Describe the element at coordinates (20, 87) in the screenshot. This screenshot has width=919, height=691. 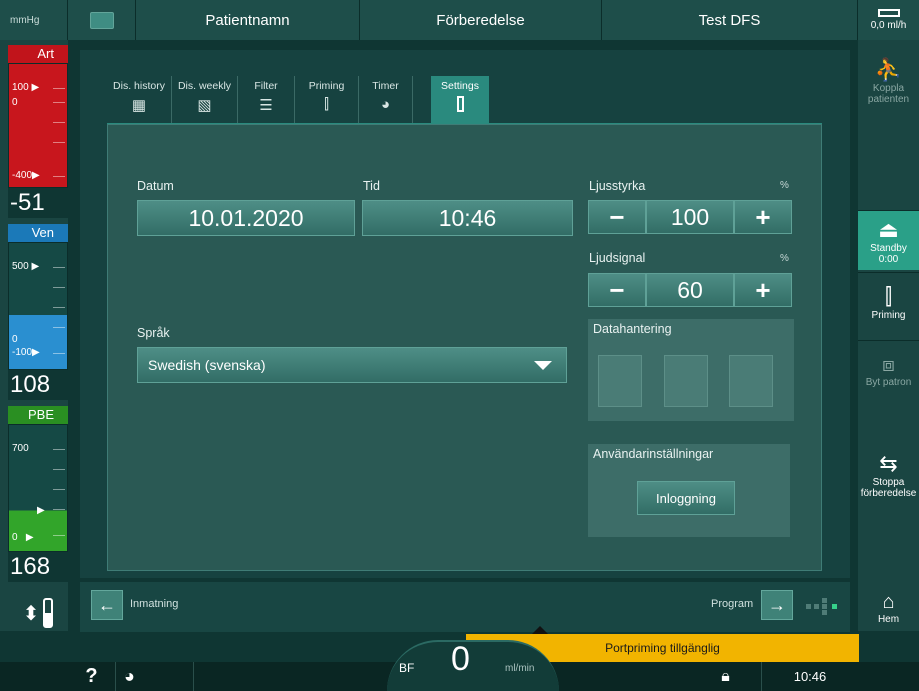
I see `art-top-label: 100` at that location.